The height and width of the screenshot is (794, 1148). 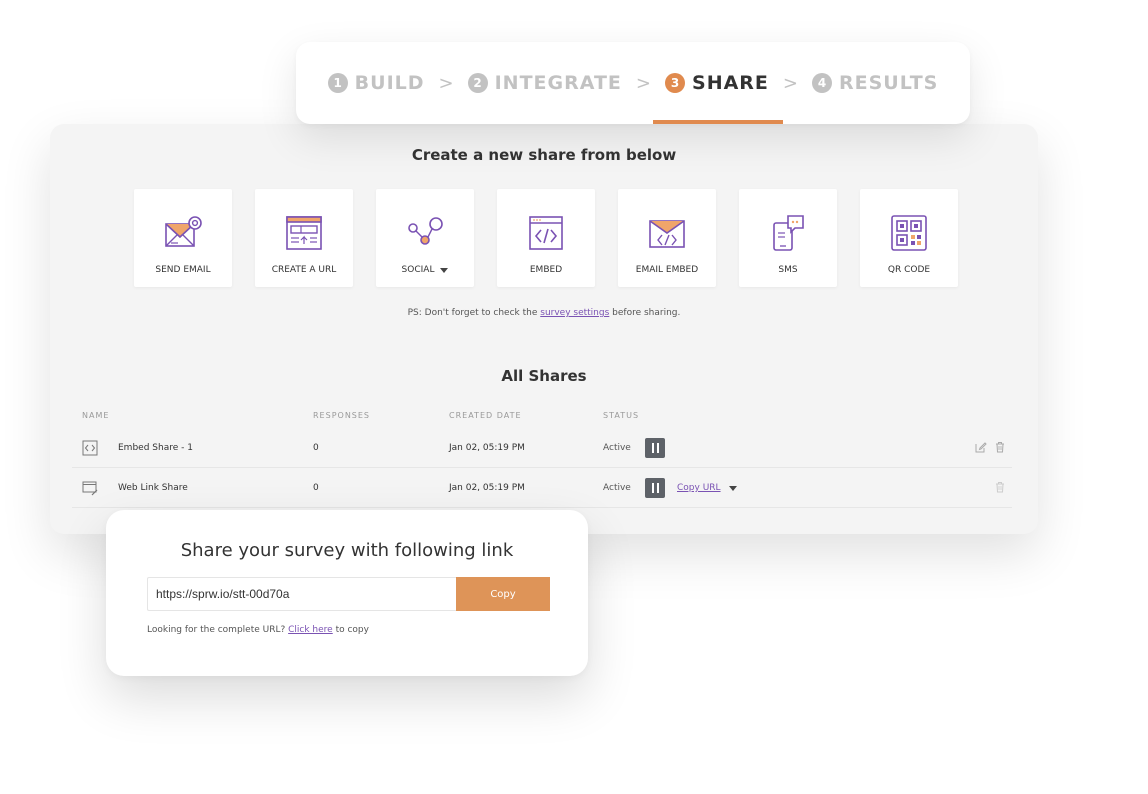 What do you see at coordinates (788, 233) in the screenshot?
I see `phone-chat-icon` at bounding box center [788, 233].